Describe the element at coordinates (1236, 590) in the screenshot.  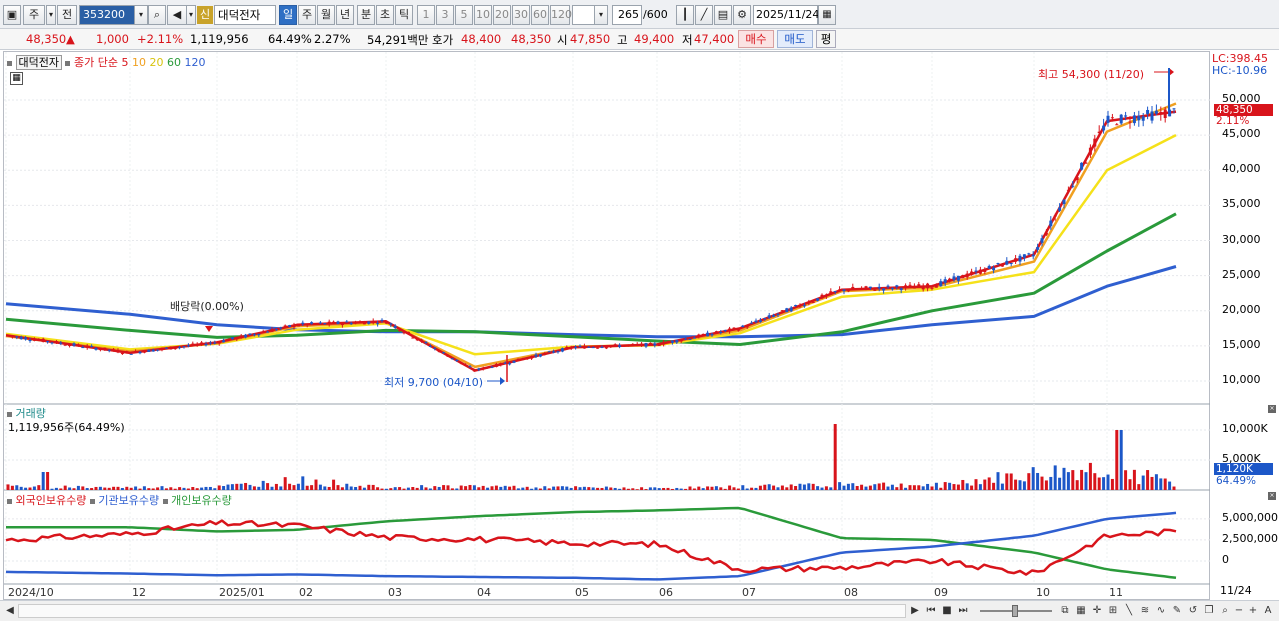
I see `x-axis-right-label: 11/24` at that location.